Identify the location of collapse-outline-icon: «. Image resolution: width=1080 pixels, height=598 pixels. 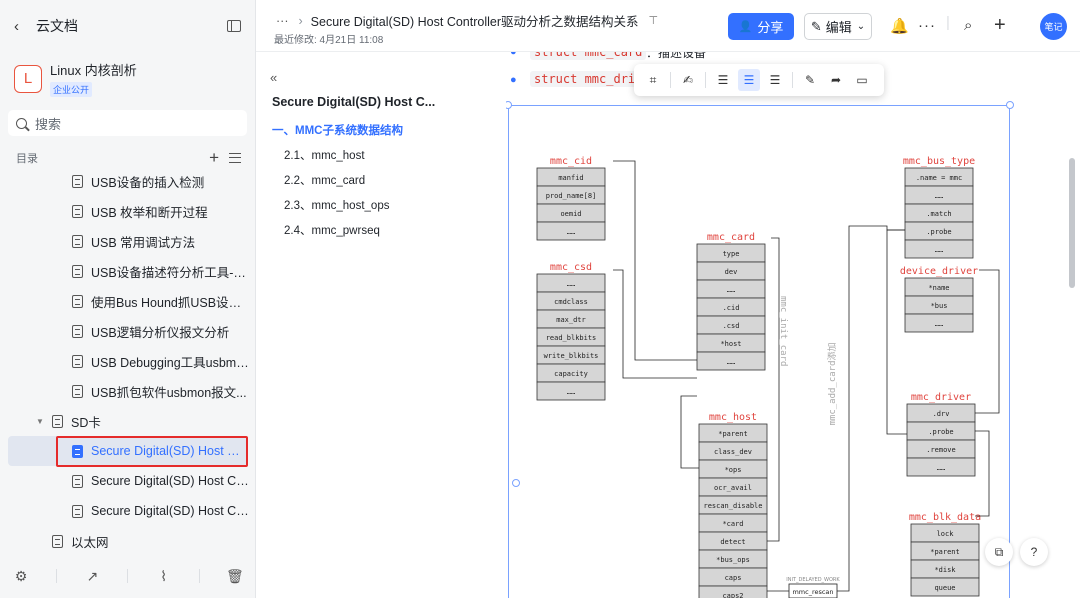
(273, 77).